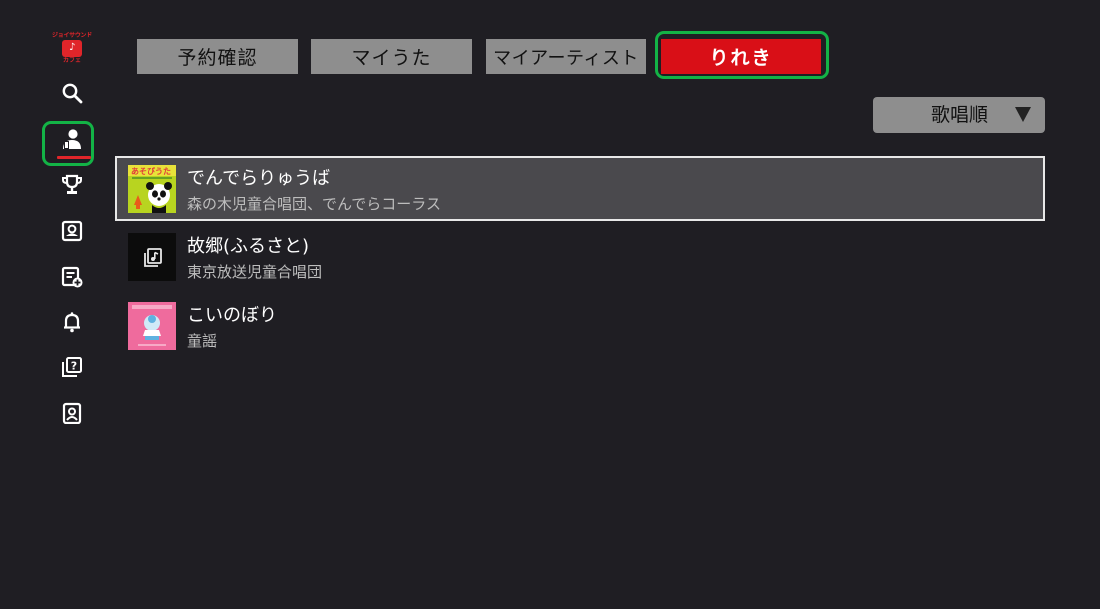 The image size is (1100, 609). Describe the element at coordinates (72, 35) in the screenshot. I see `logo-top-text: ジョイサウンド` at that location.